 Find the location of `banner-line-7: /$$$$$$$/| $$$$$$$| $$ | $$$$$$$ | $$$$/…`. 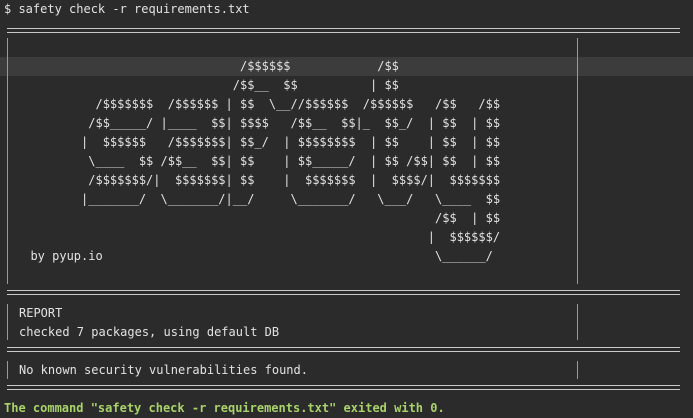

banner-line-7: /$$$$$$$/| $$$$$$$| $$ | $$$$$$$ | $$$$/… is located at coordinates (258, 180).